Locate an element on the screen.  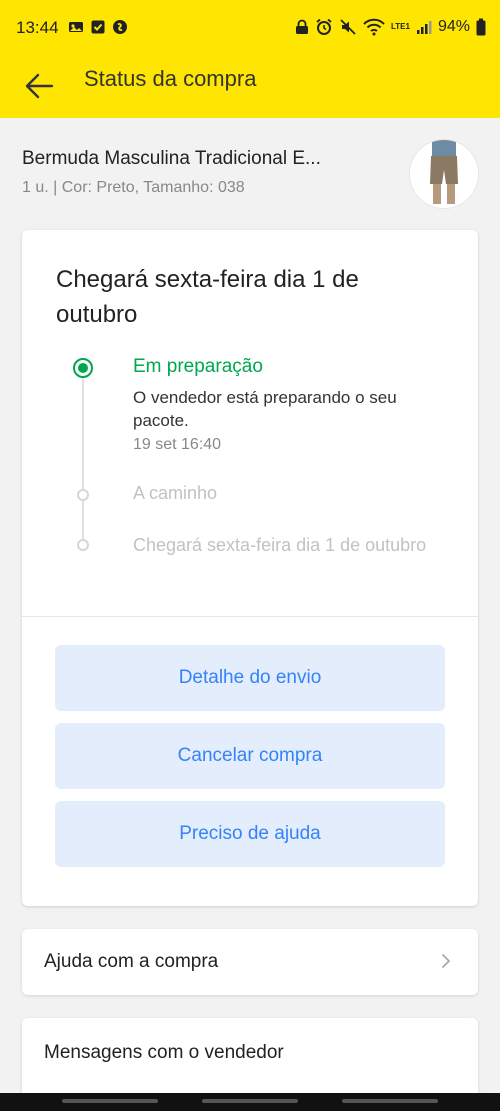
nav-back-button is located at coordinates (390, 1101).